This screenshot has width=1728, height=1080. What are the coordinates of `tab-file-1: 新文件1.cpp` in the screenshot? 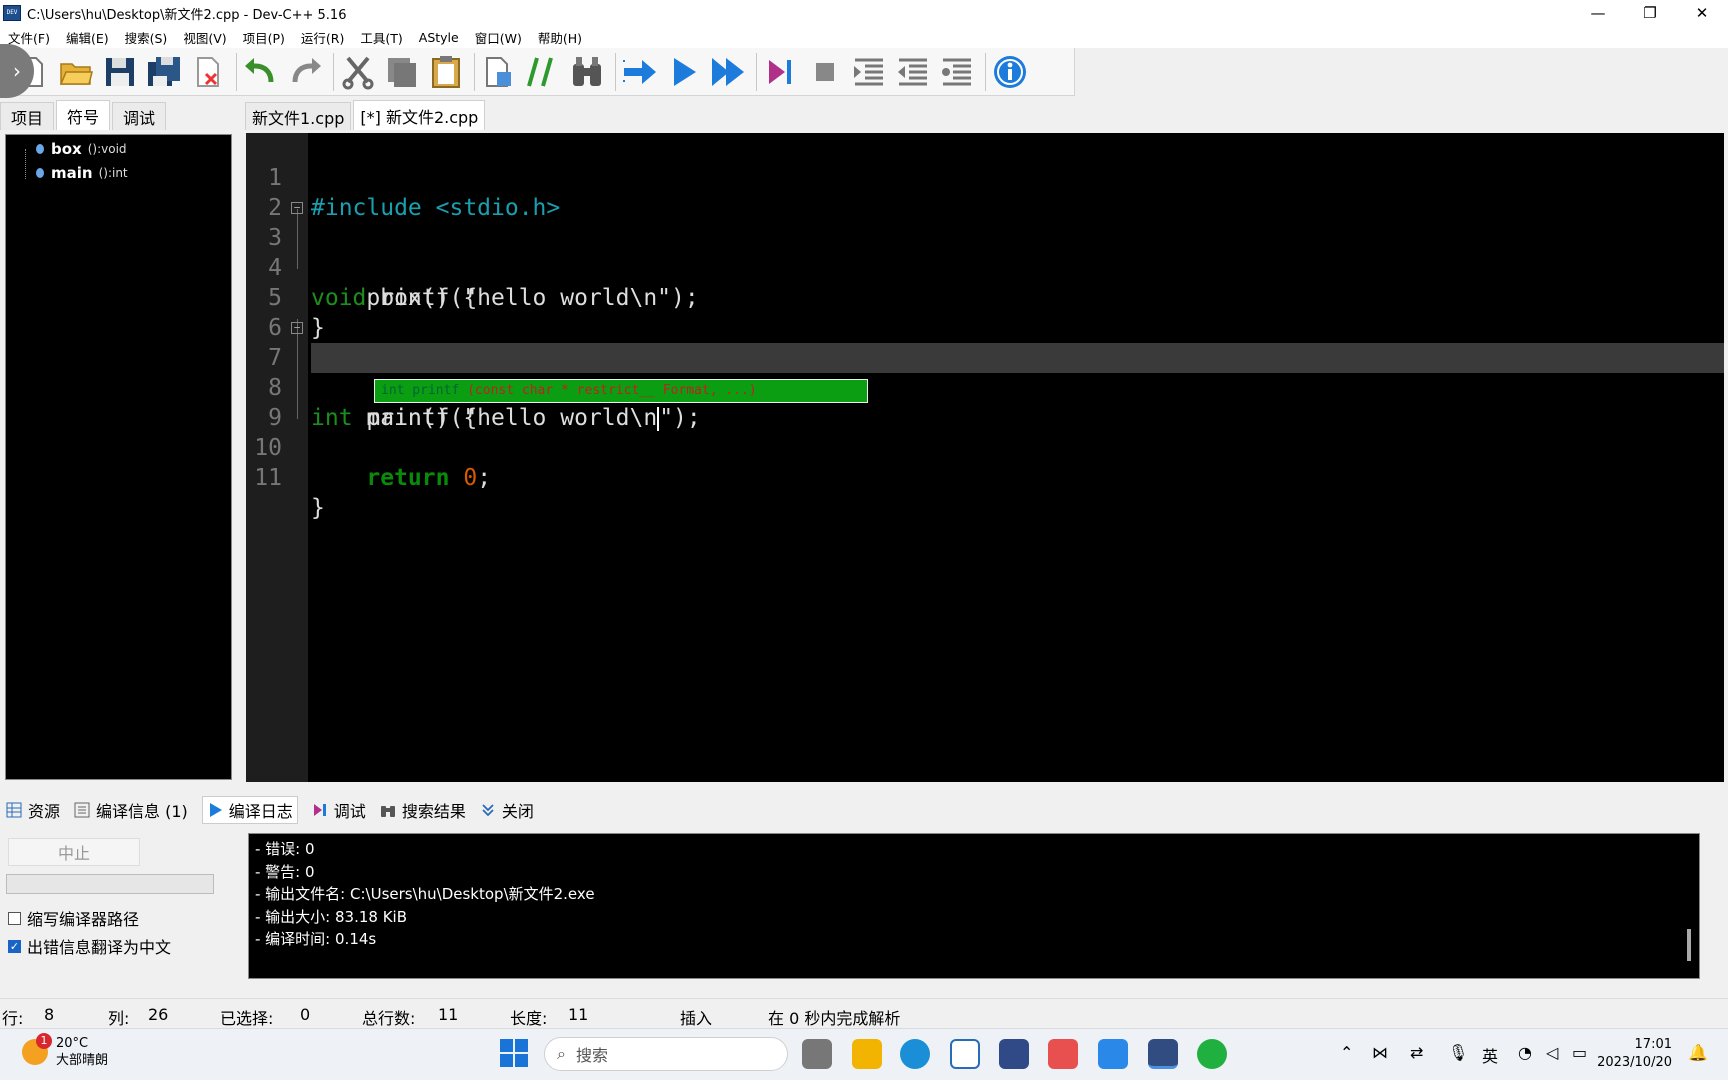 It's located at (298, 116).